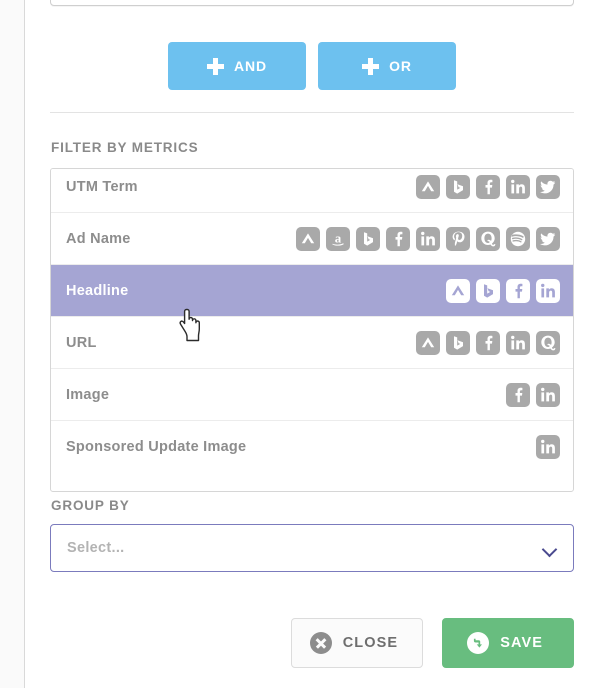 The width and height of the screenshot is (598, 688). I want to click on metric-row: Image, so click(312, 395).